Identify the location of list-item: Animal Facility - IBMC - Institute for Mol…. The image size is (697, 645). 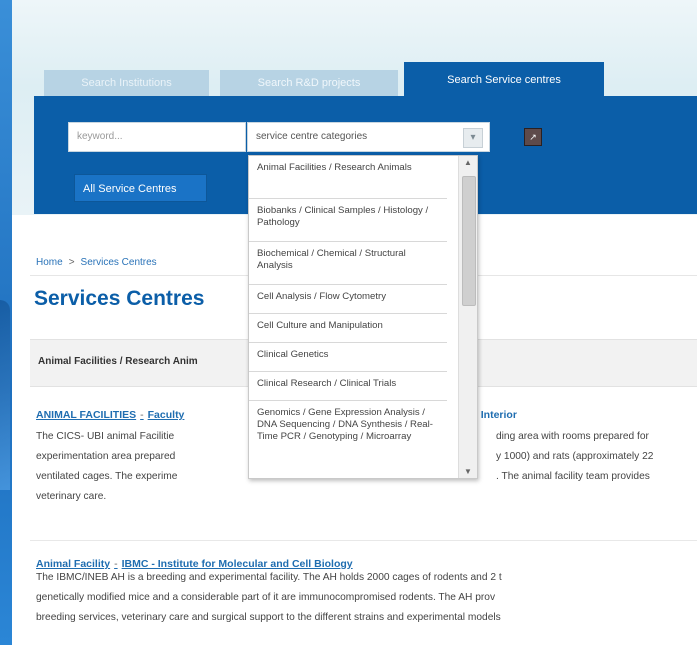
(366, 593).